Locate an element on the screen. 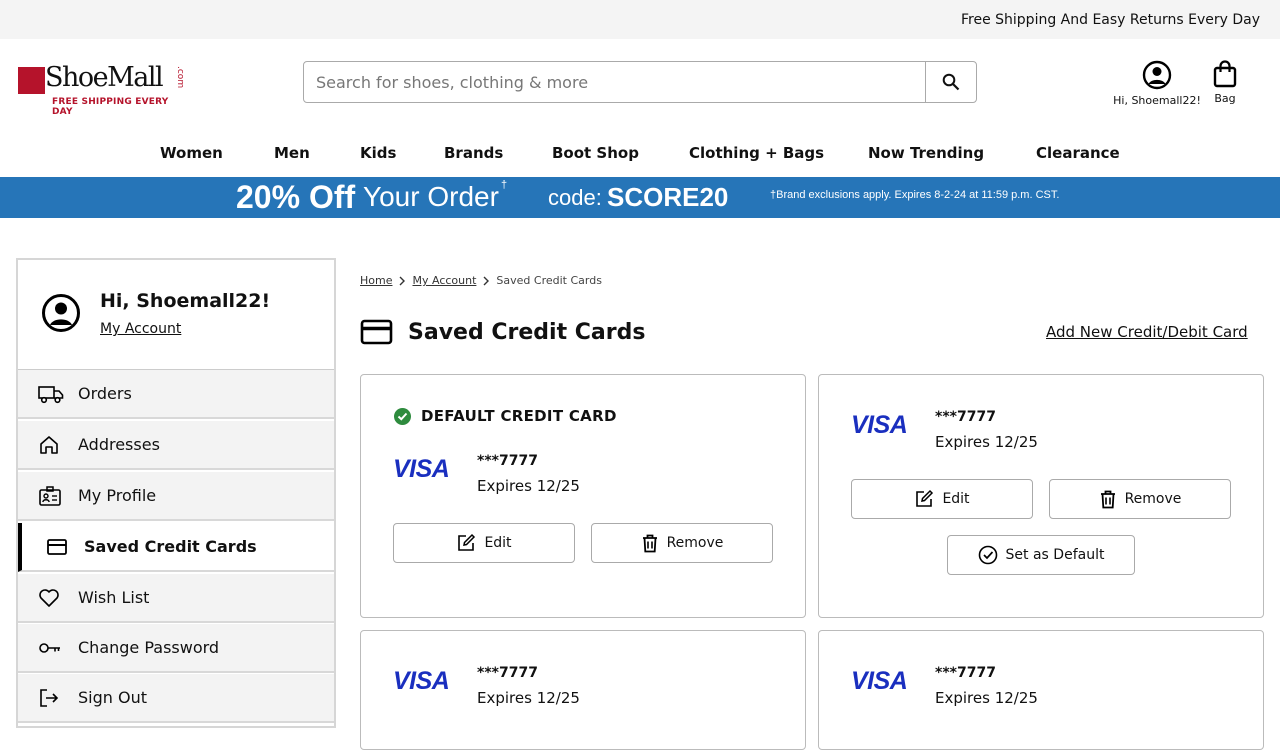 The height and width of the screenshot is (750, 1280). search-bar is located at coordinates (640, 82).